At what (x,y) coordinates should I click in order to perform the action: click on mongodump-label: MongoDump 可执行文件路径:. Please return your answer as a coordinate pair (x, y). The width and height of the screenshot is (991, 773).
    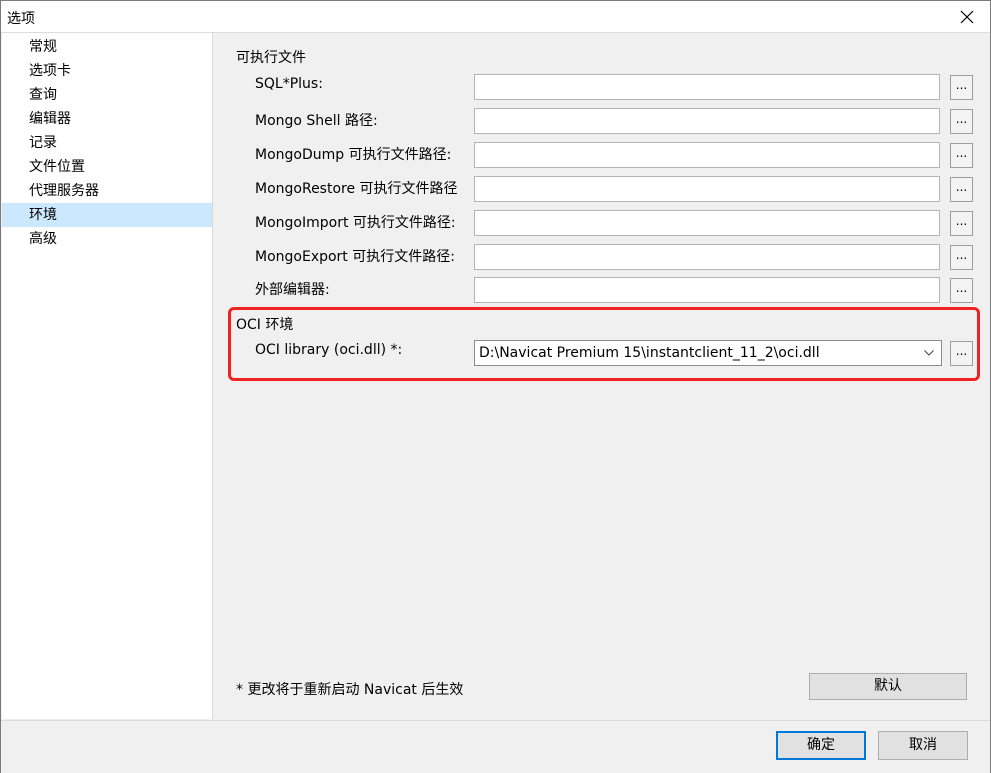
    Looking at the image, I should click on (353, 155).